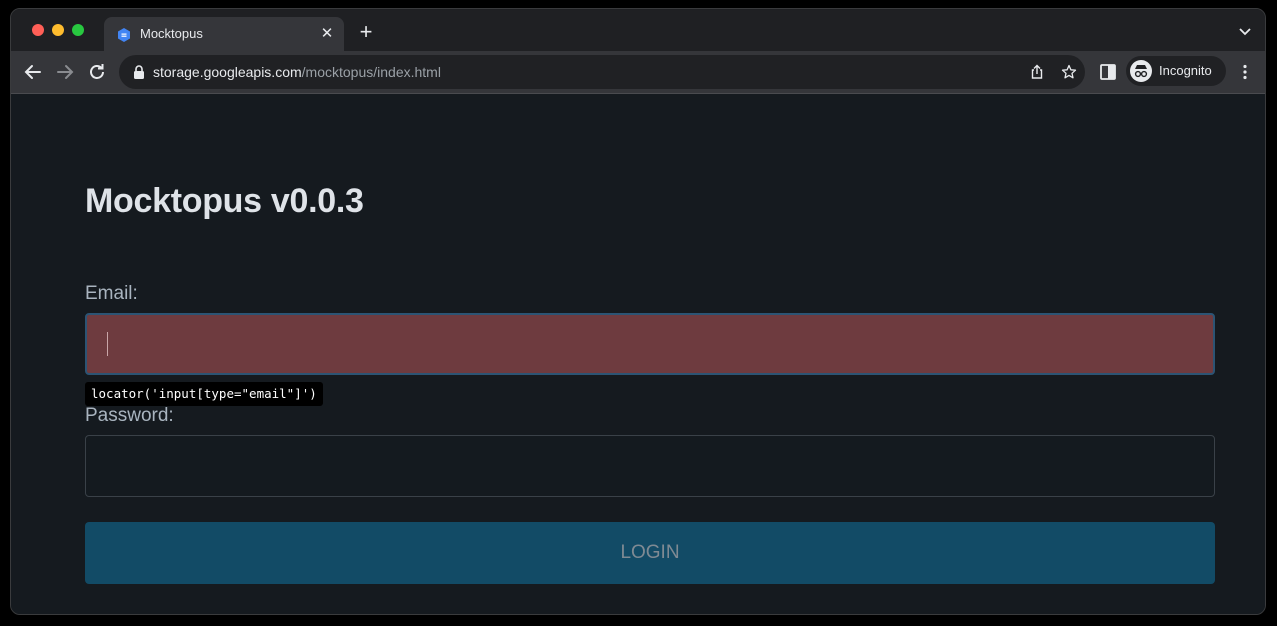 Image resolution: width=1277 pixels, height=626 pixels. What do you see at coordinates (650, 553) in the screenshot?
I see `login-button: LOGIN` at bounding box center [650, 553].